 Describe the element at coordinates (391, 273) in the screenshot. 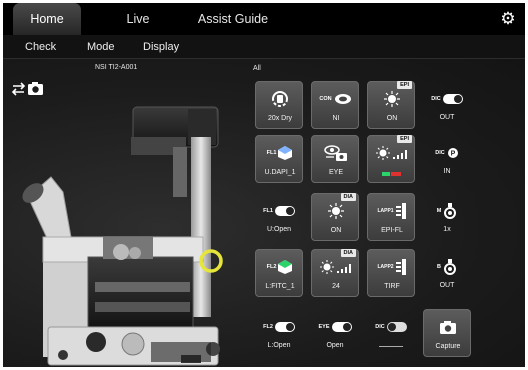

I see `lapp2-button: LAPP2 TIRF` at that location.